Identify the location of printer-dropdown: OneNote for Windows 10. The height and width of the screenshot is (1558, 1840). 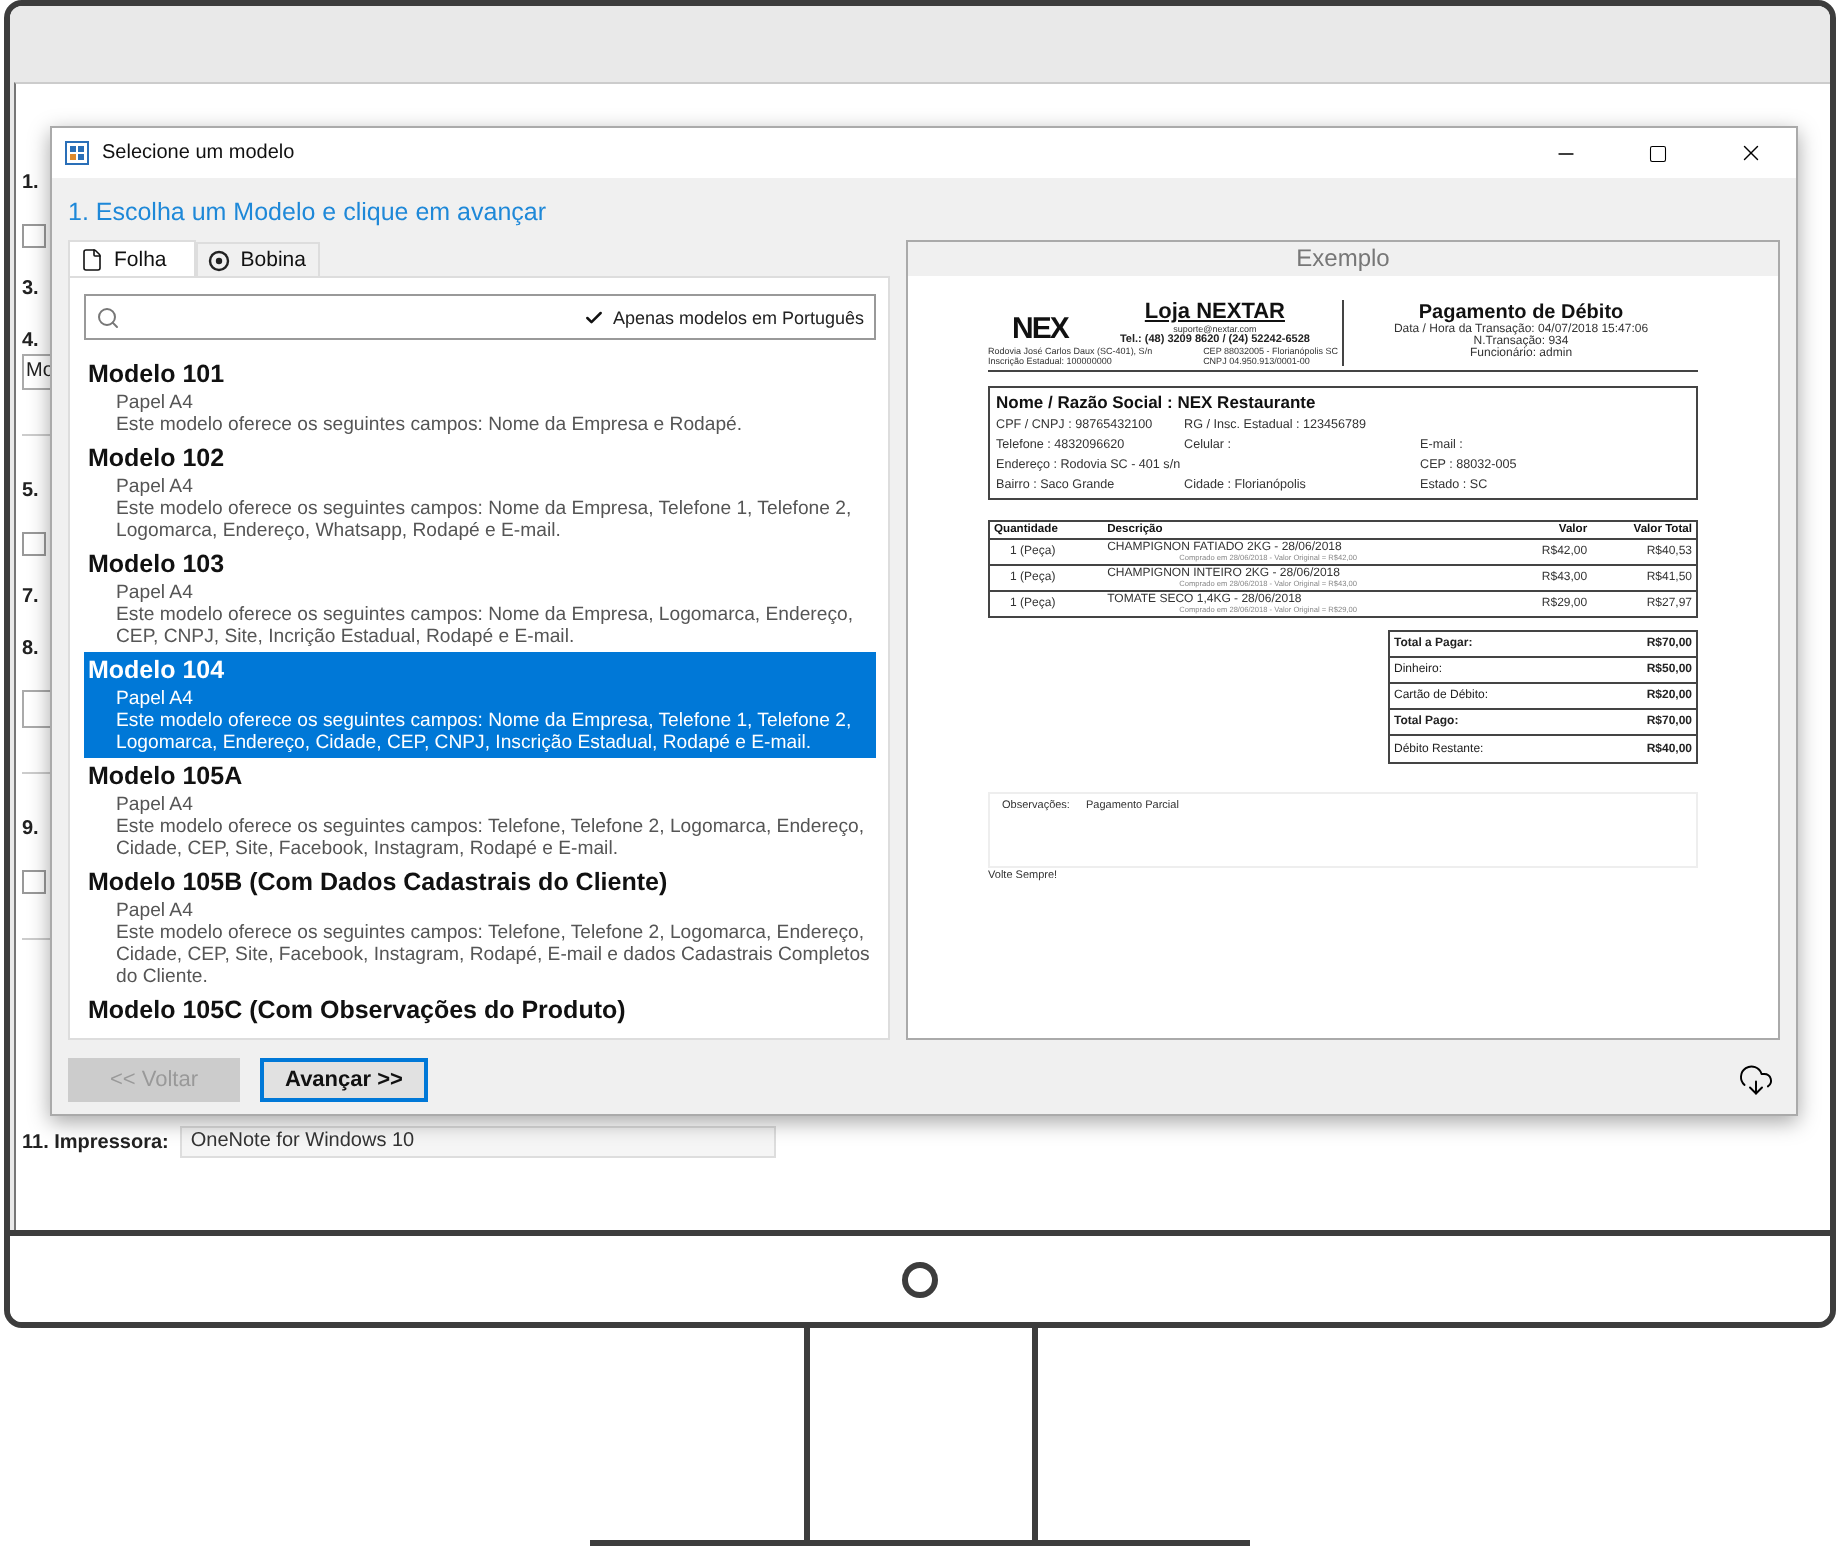
(478, 1142).